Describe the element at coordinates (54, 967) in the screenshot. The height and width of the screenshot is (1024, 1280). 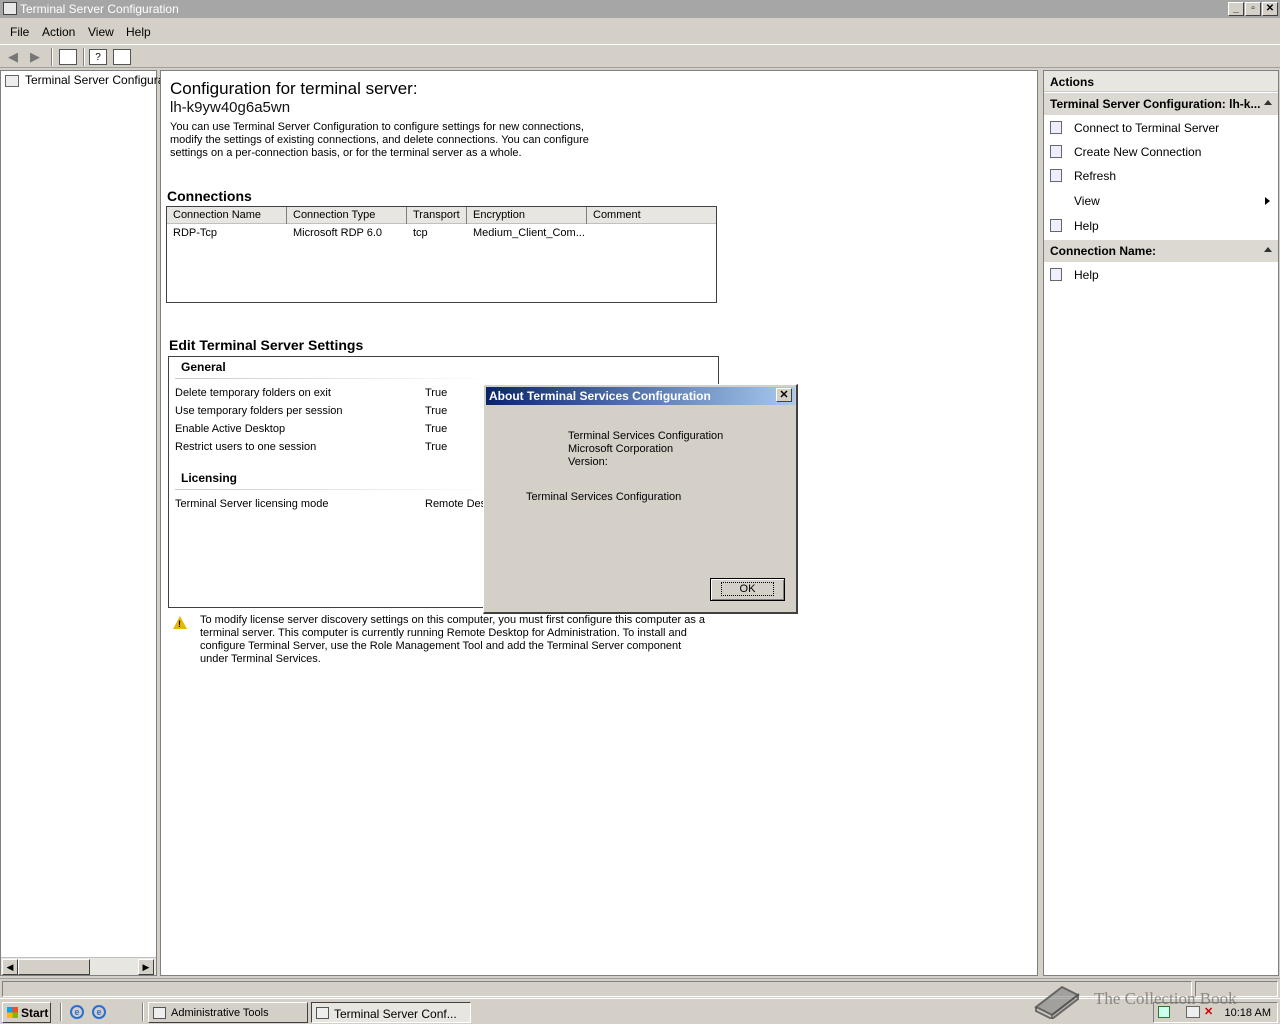
I see `scroll-thumb` at that location.